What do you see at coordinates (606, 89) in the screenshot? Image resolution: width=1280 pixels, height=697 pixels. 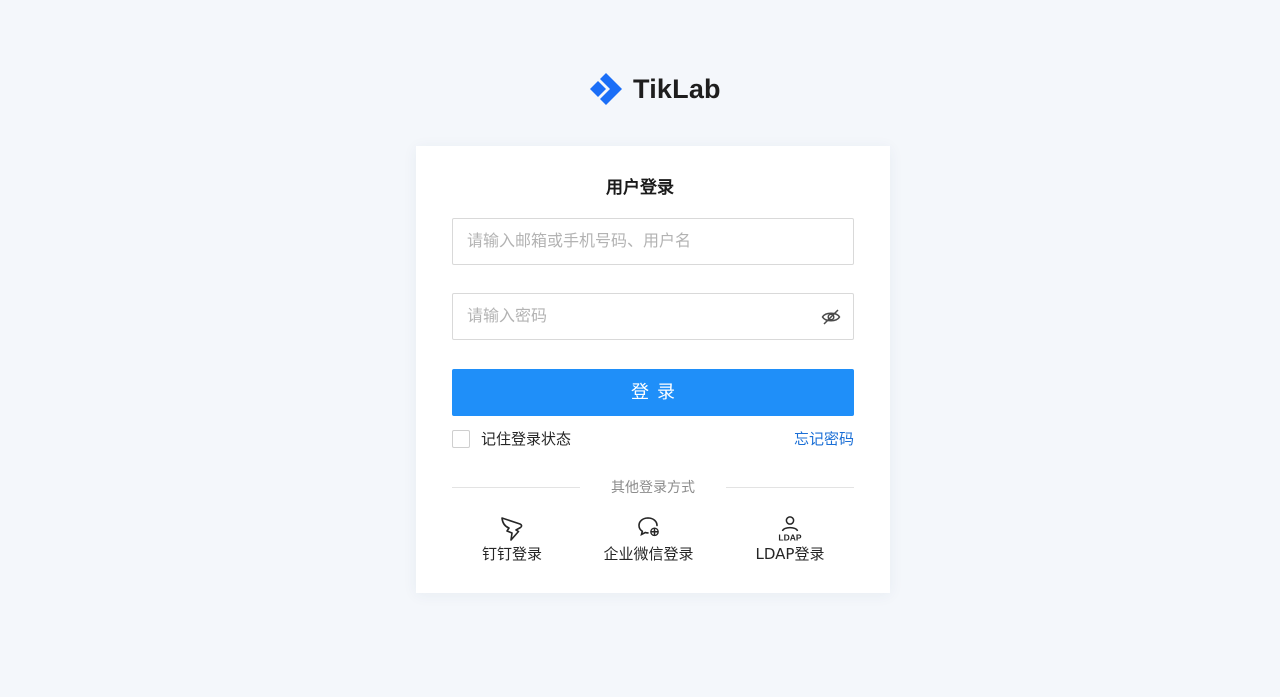 I see `tiklab-logo-icon` at bounding box center [606, 89].